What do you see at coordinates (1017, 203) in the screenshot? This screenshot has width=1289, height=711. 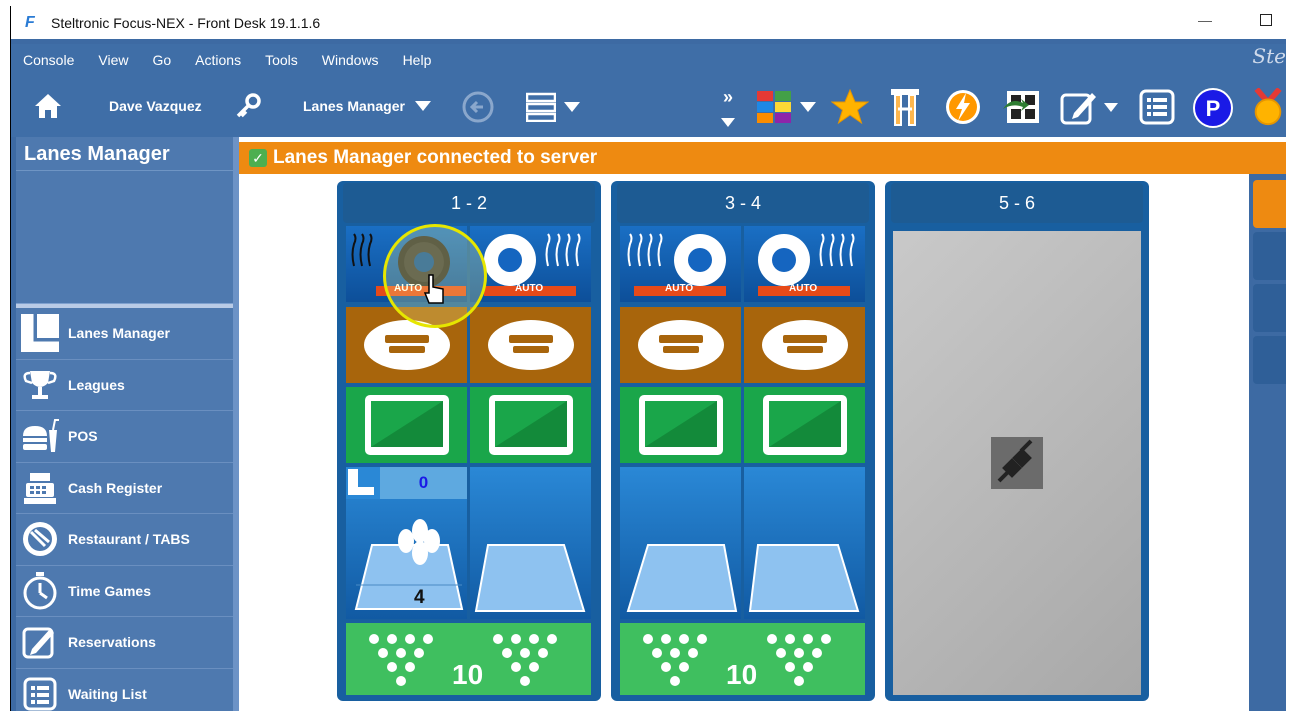 I see `lane-pair-header: 5 - 6` at bounding box center [1017, 203].